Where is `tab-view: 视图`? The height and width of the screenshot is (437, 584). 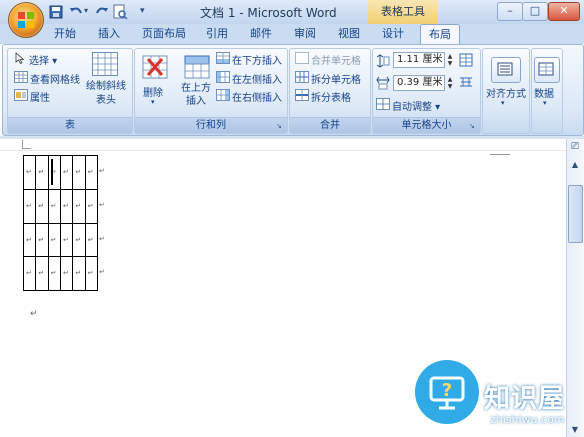 tab-view: 视图 is located at coordinates (349, 34).